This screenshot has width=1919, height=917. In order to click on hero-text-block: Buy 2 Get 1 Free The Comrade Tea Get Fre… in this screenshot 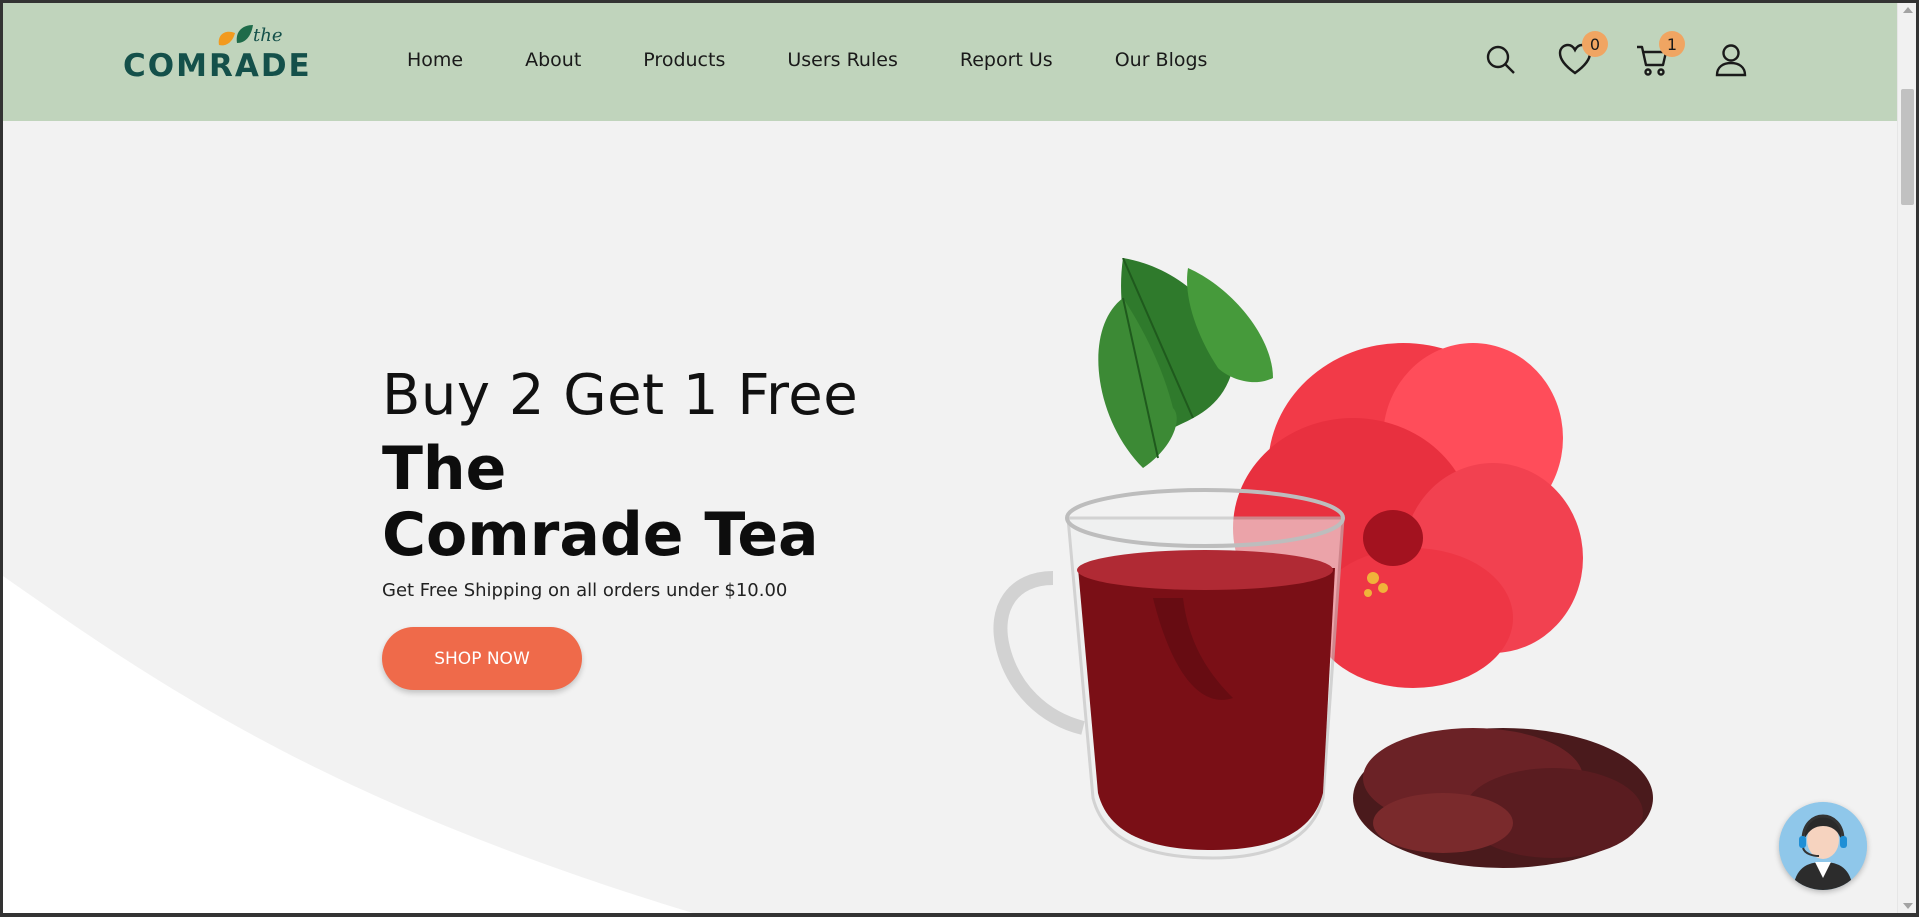, I will do `click(620, 526)`.